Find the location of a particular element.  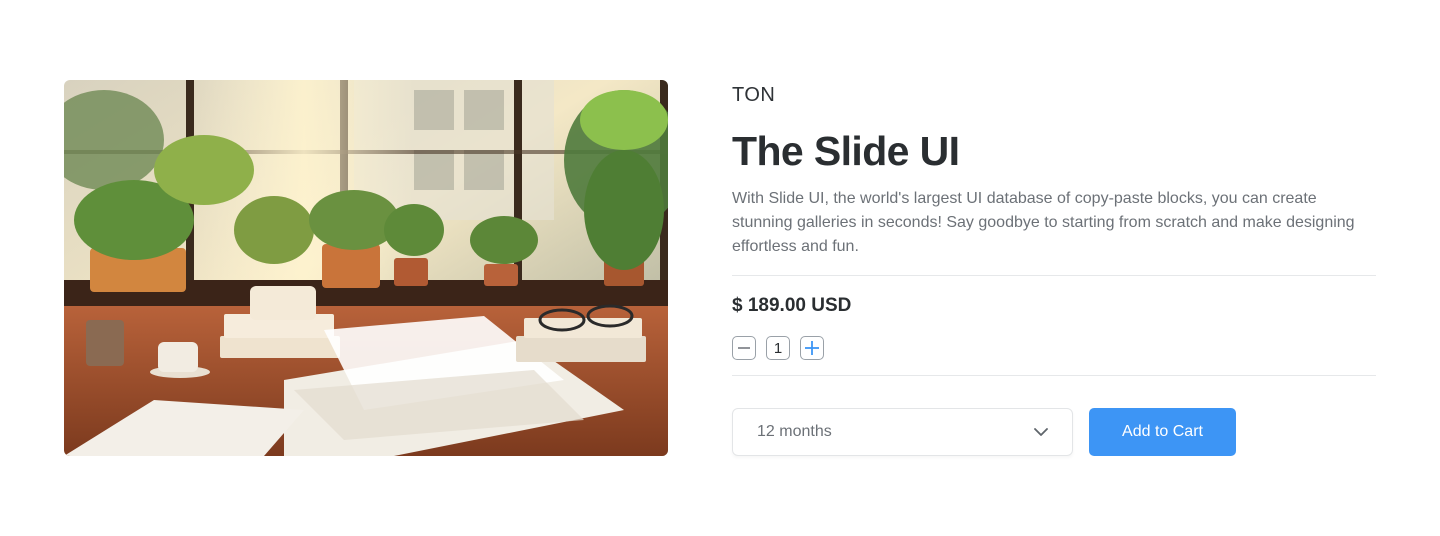

product-price: $ 189.00 USD is located at coordinates (792, 305).